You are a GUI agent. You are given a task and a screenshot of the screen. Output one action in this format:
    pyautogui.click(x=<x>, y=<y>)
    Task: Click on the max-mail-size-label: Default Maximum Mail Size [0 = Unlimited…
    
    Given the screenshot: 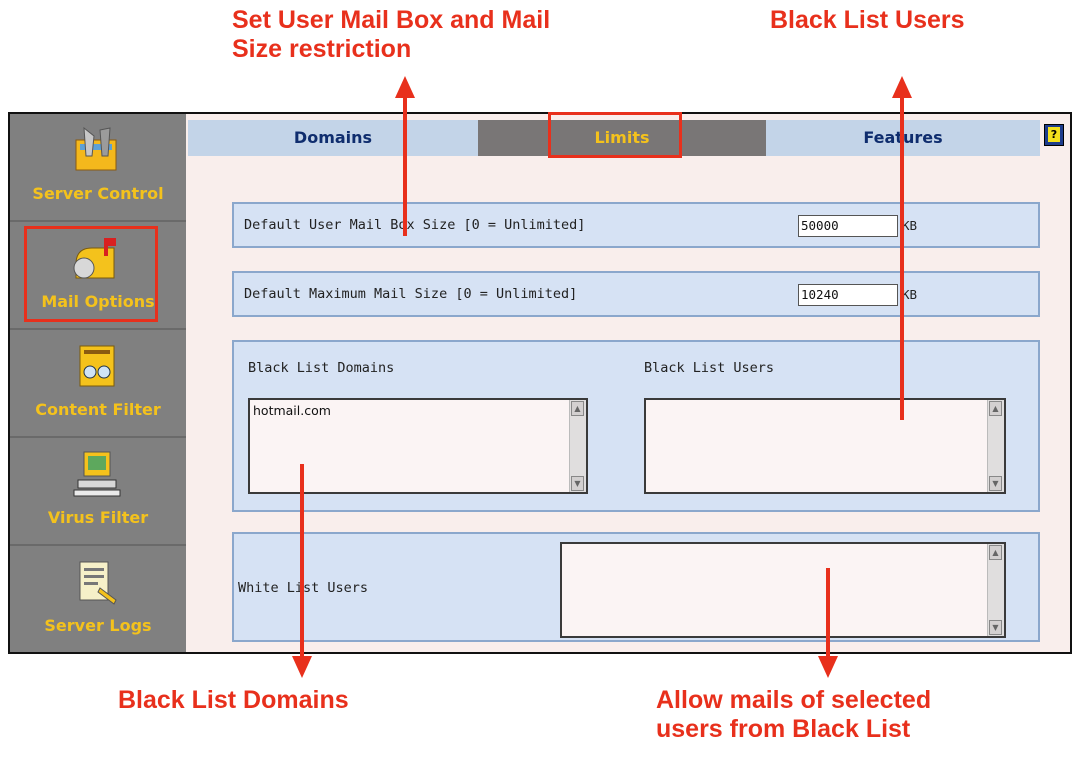 What is the action you would take?
    pyautogui.click(x=411, y=294)
    